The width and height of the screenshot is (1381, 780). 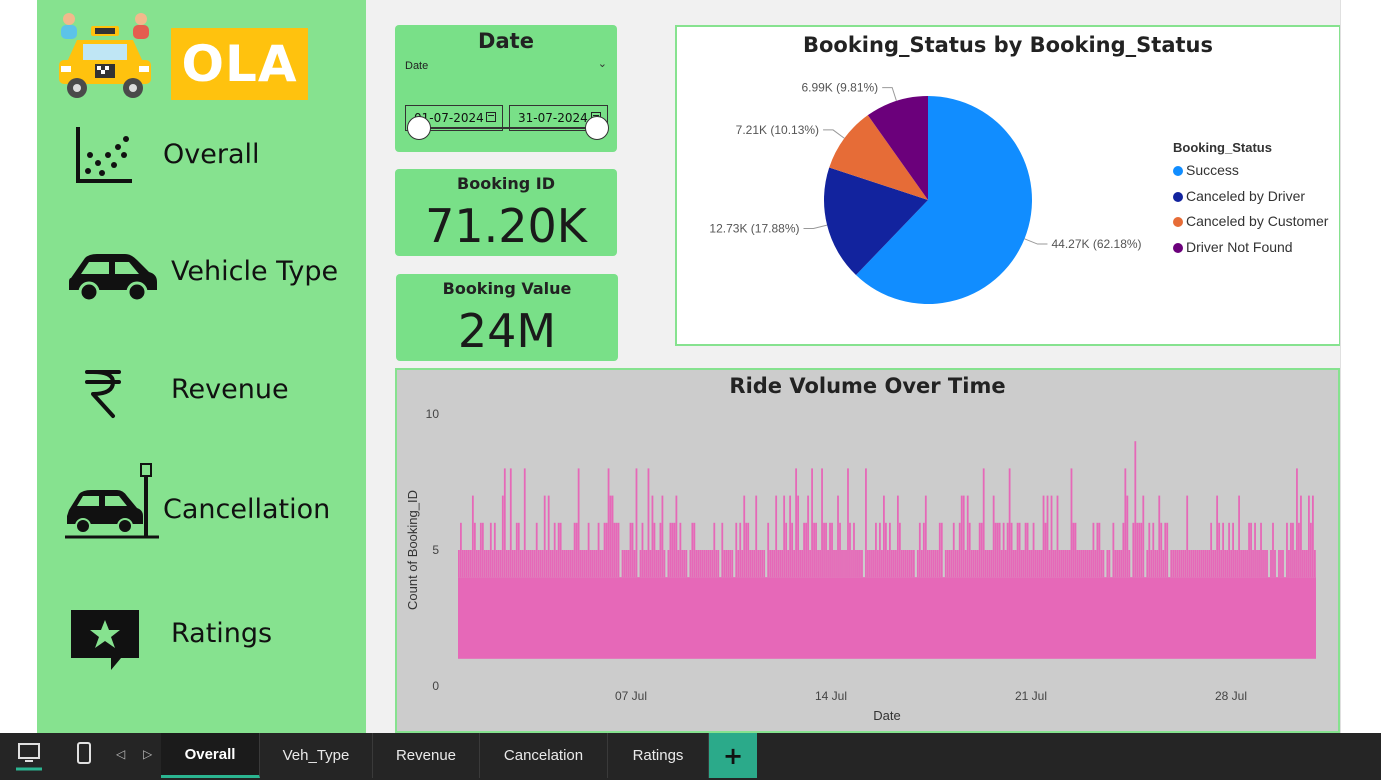 I want to click on chevron-down-icon: ⌄, so click(x=602, y=63).